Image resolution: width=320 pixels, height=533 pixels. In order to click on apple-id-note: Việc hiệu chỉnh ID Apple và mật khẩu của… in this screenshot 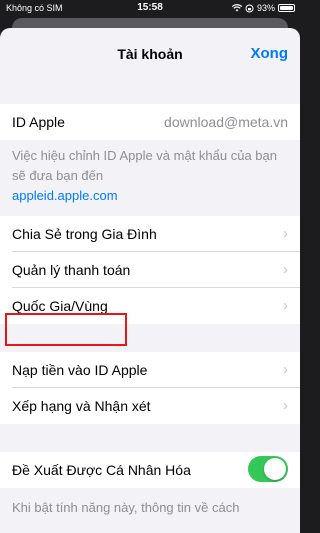, I will do `click(144, 165)`.